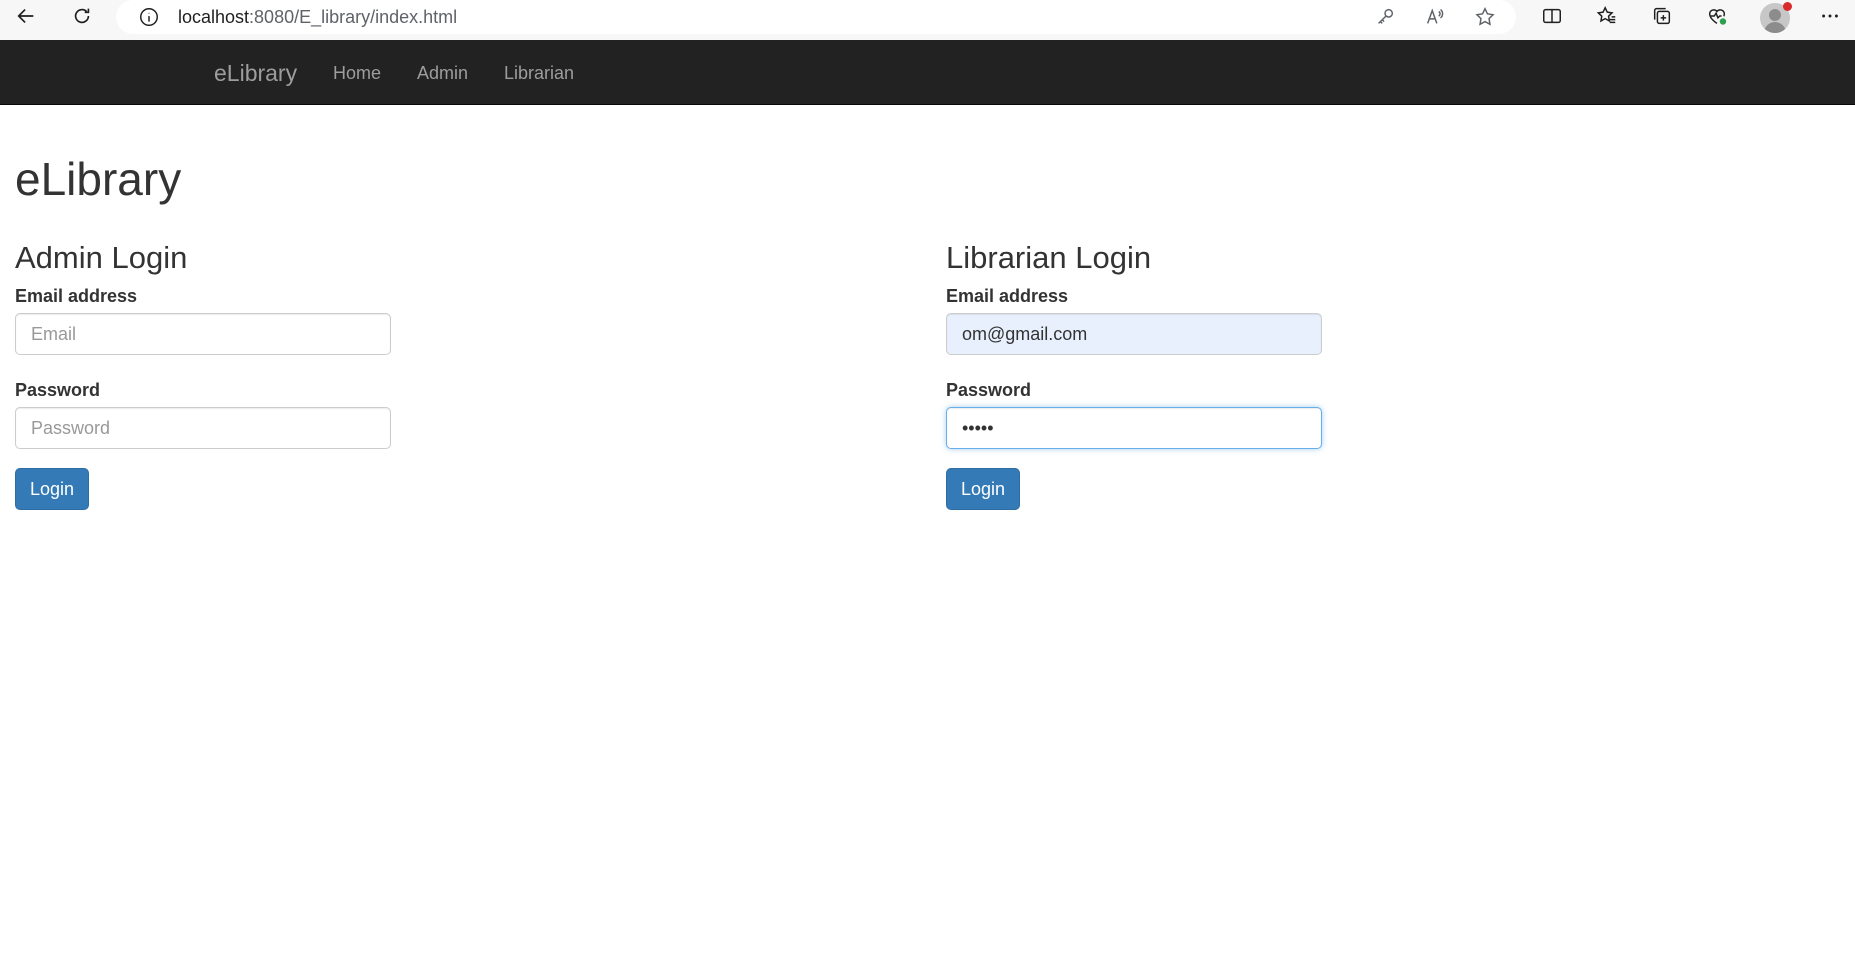 The height and width of the screenshot is (968, 1855). Describe the element at coordinates (1552, 16) in the screenshot. I see `split-screen-icon` at that location.